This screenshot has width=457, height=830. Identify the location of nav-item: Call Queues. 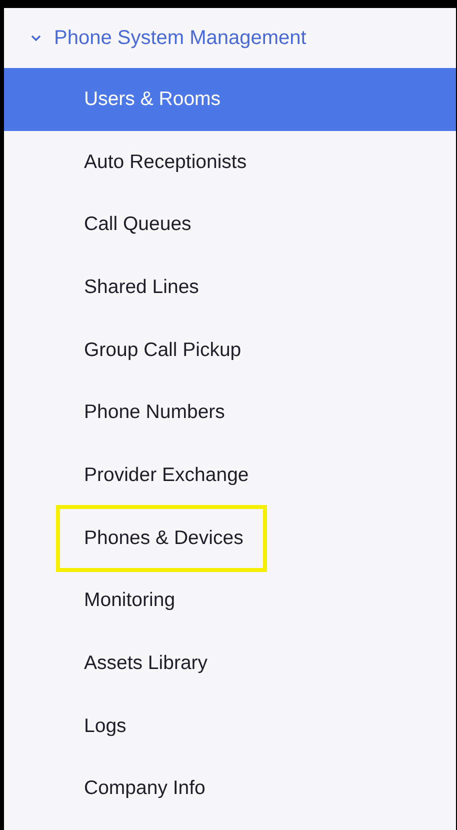
(230, 224).